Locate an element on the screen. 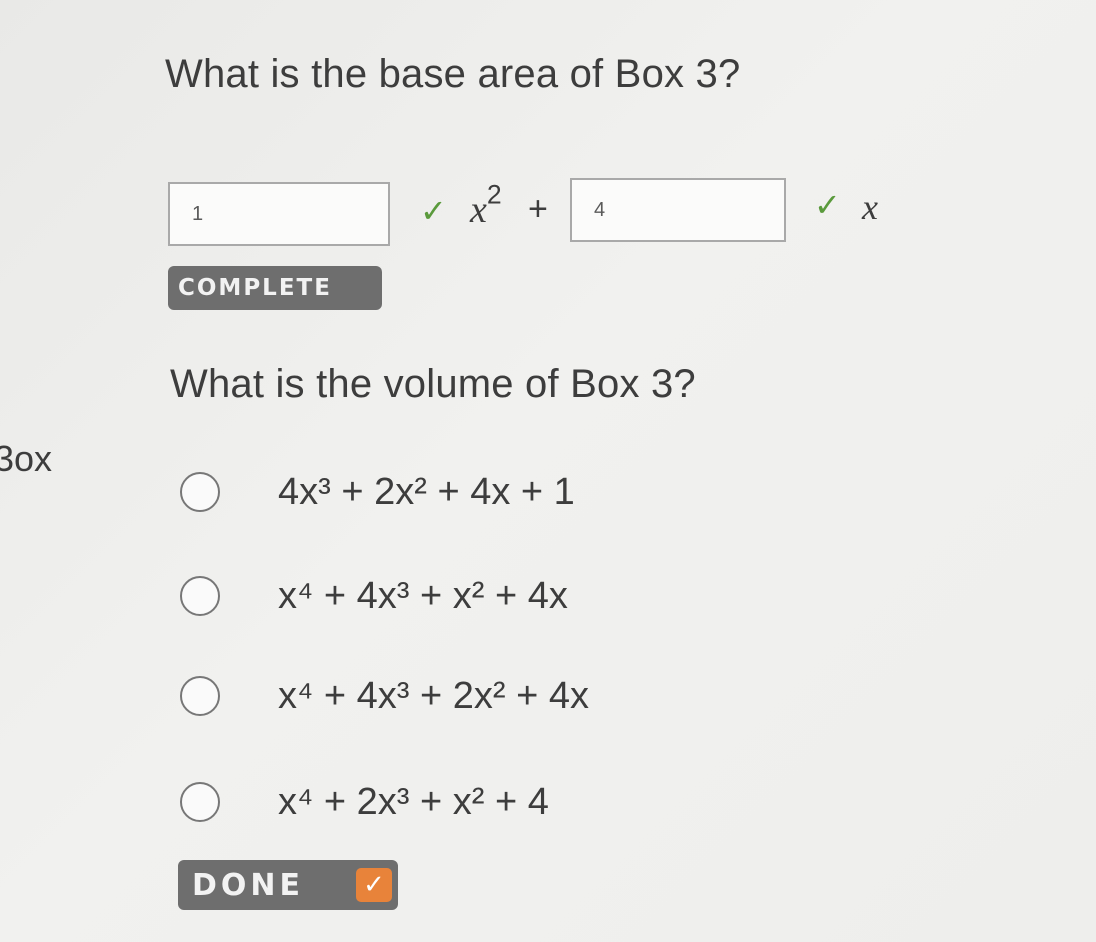 The width and height of the screenshot is (1096, 942). answer-option-2: x⁴ + 4x³ + x² + 4x is located at coordinates (374, 596).